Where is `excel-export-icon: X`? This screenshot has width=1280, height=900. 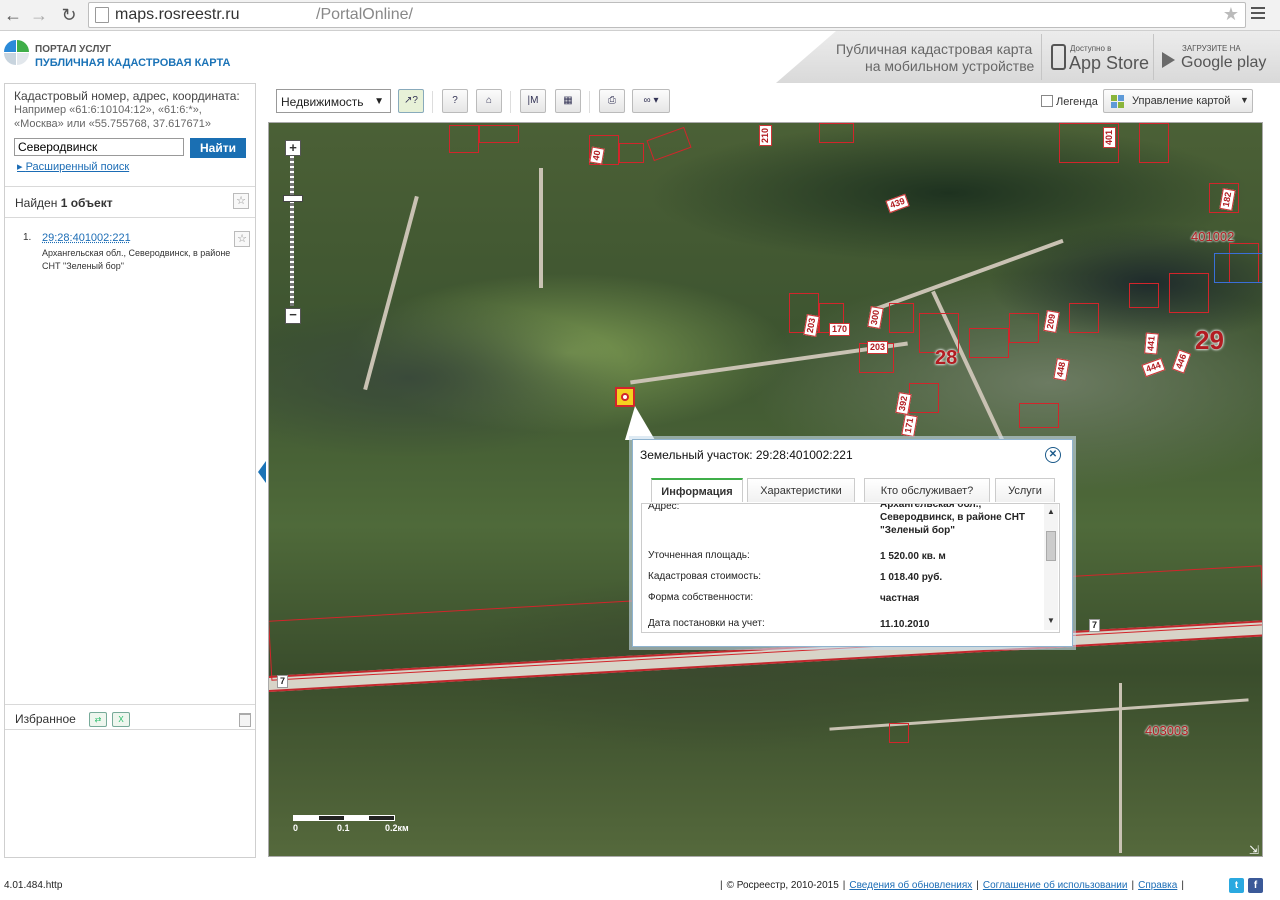 excel-export-icon: X is located at coordinates (121, 719).